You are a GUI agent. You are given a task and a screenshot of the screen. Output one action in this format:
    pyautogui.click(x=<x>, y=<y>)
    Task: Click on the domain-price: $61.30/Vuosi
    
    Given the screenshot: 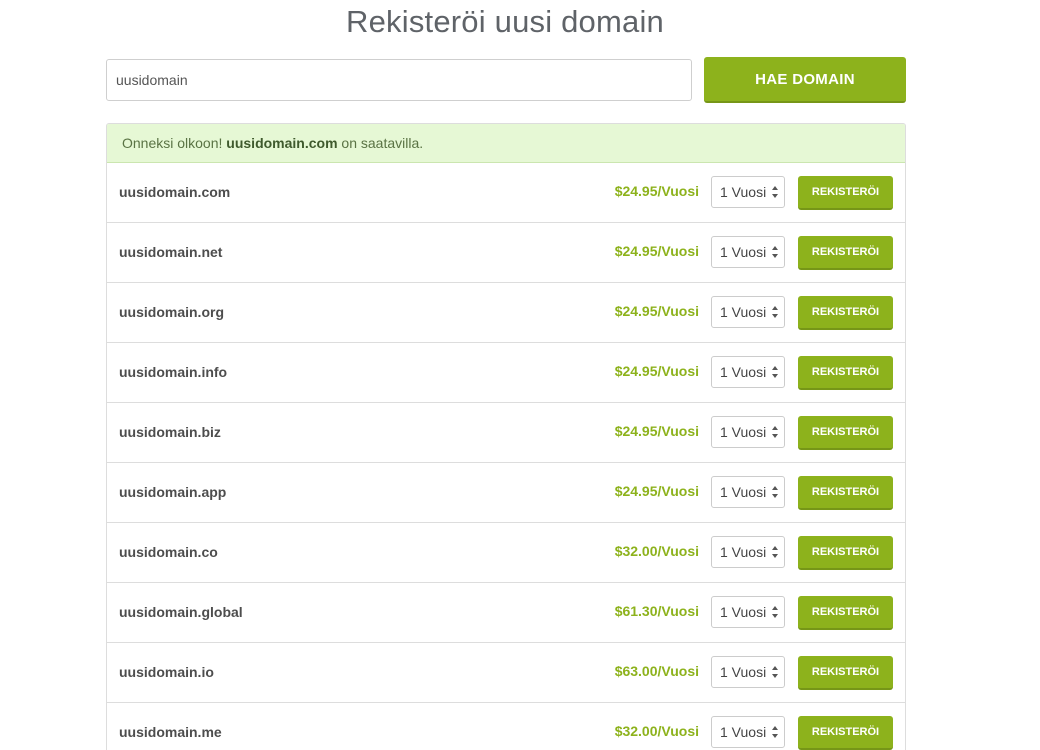 What is the action you would take?
    pyautogui.click(x=656, y=611)
    